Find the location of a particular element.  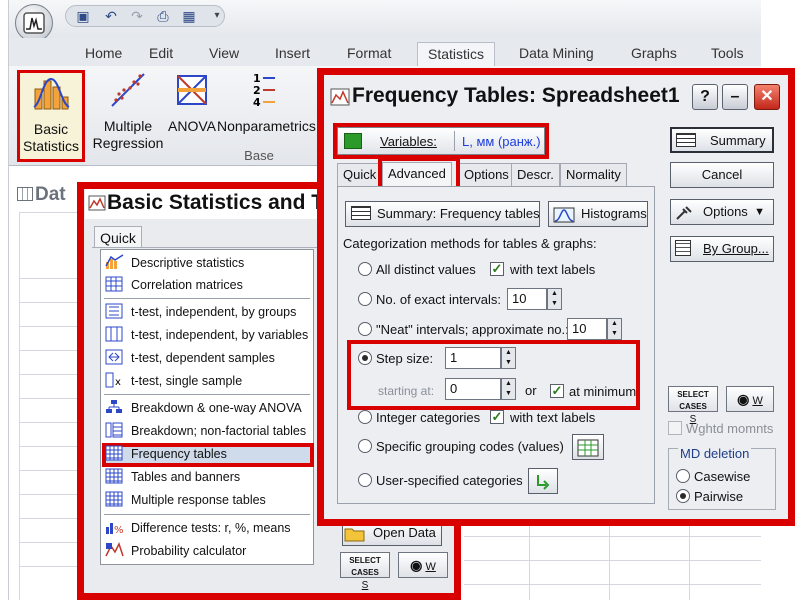

weight-button-2: ◉ W is located at coordinates (750, 399).